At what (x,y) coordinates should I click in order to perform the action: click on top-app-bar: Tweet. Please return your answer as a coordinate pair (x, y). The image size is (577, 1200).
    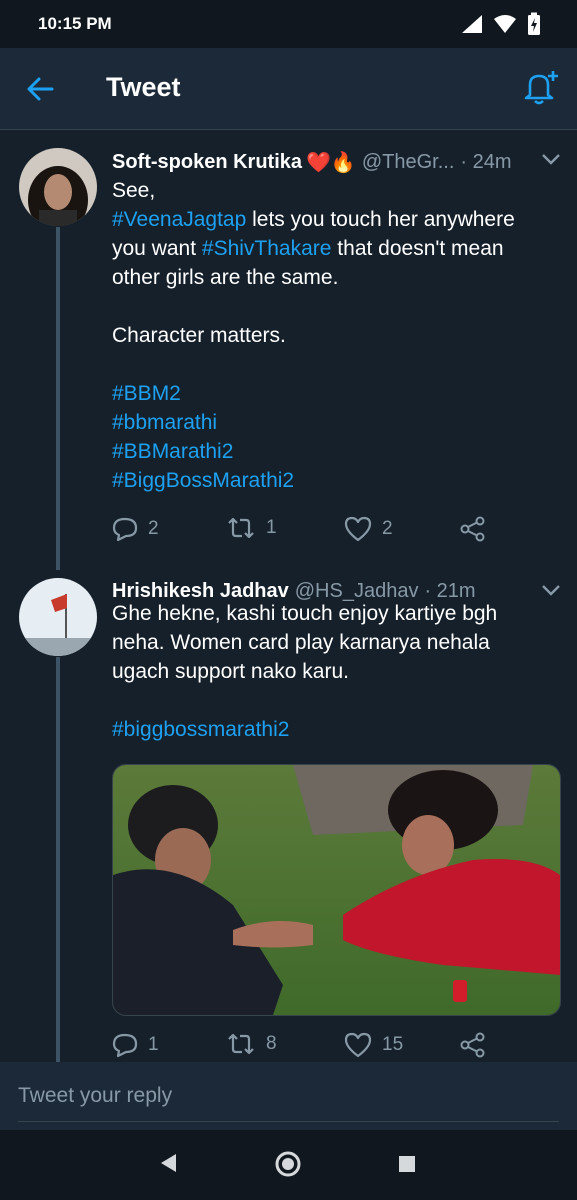
    Looking at the image, I should click on (288, 89).